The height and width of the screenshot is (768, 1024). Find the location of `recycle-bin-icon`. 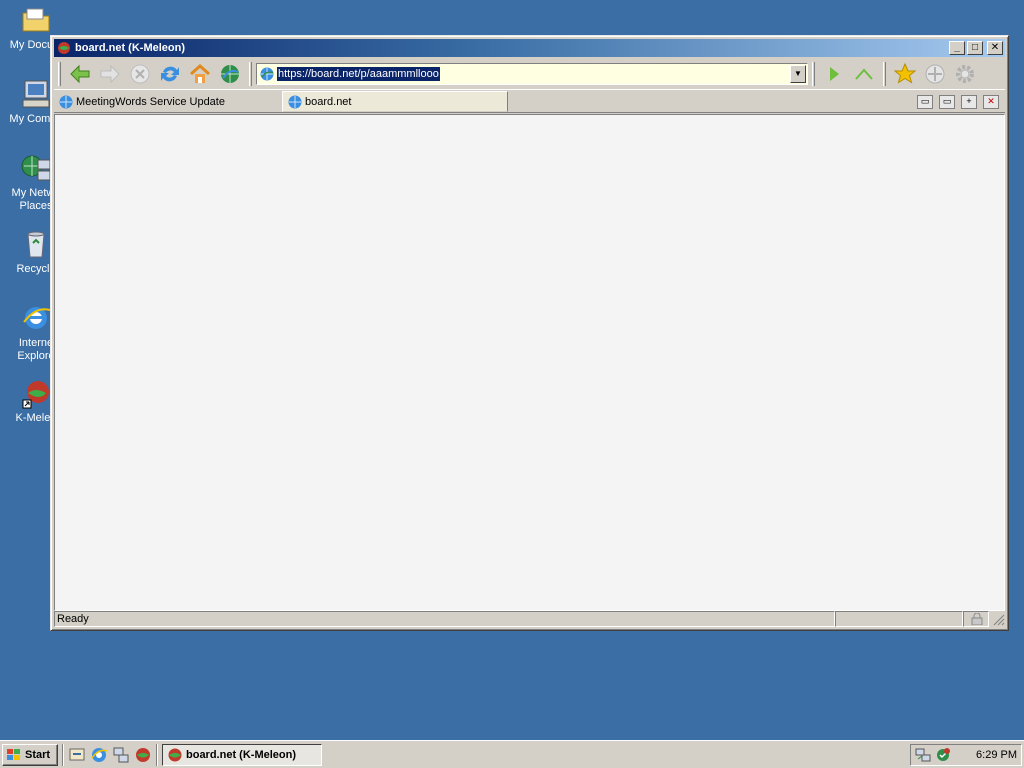

recycle-bin-icon is located at coordinates (36, 244).